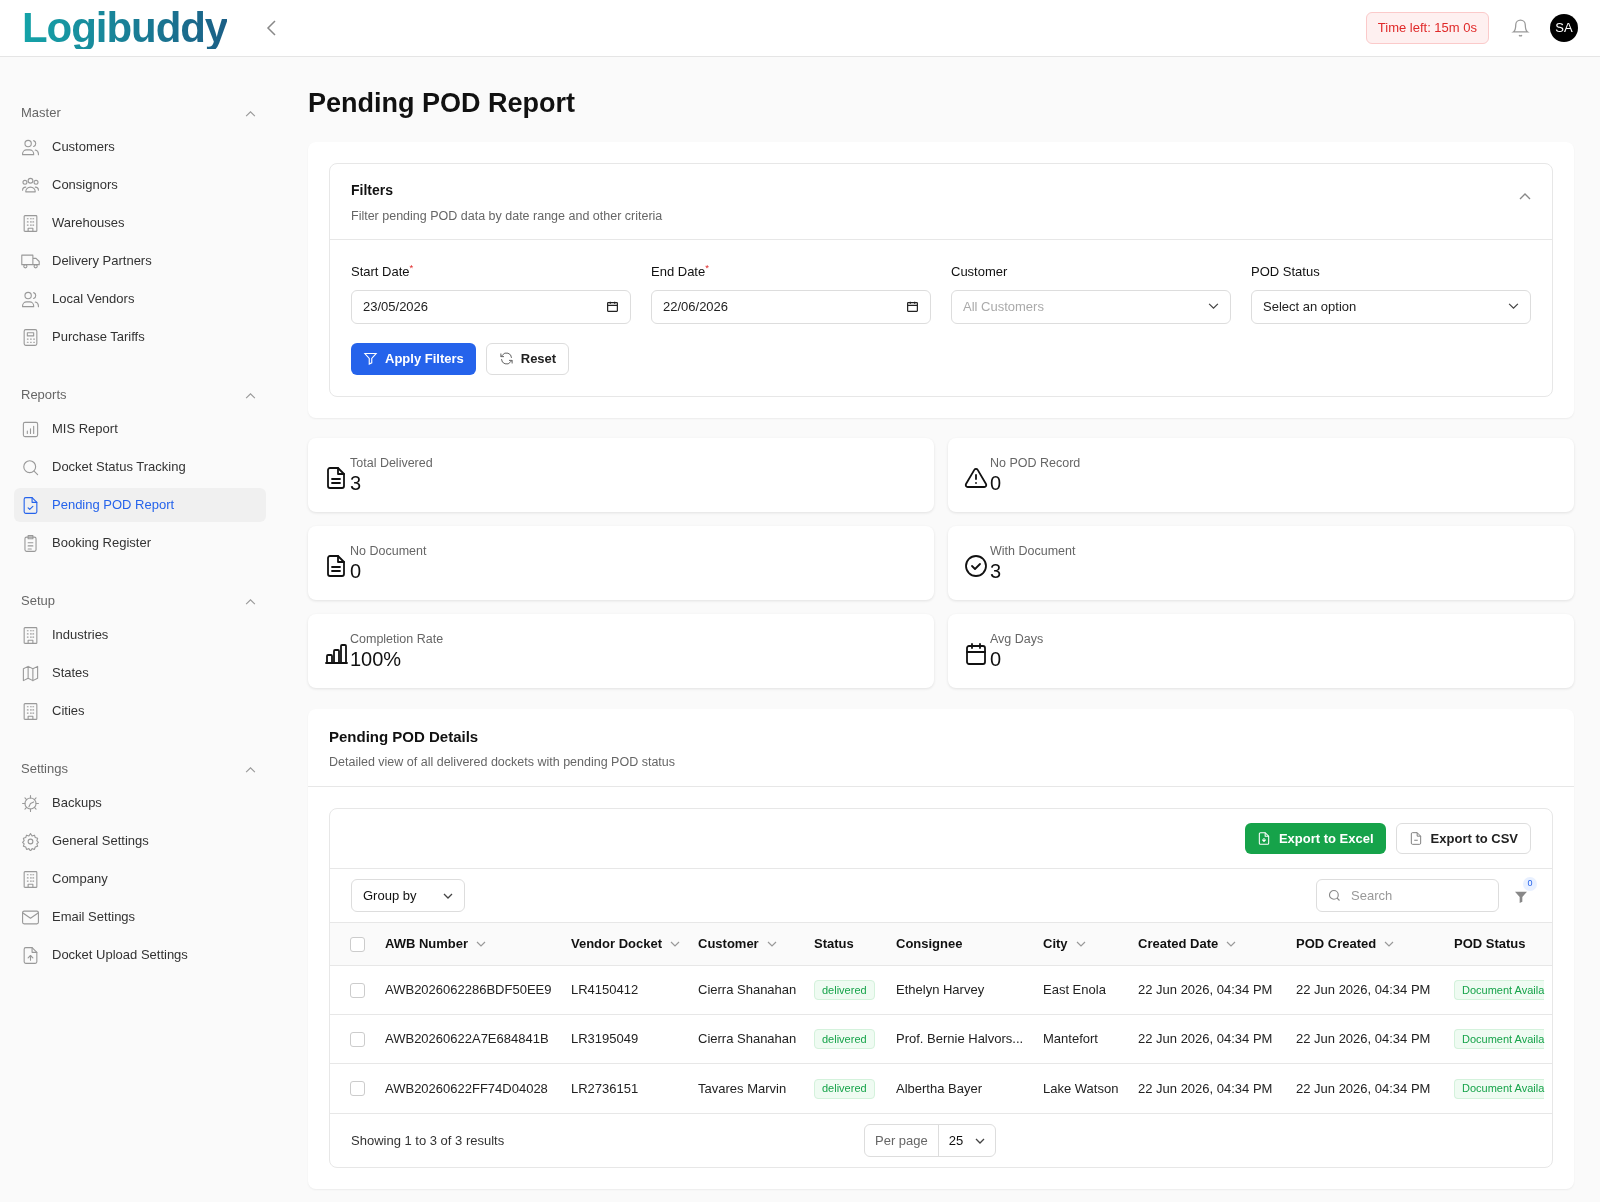 This screenshot has width=1600, height=1202. What do you see at coordinates (1033, 550) in the screenshot?
I see `stat-label: With Document` at bounding box center [1033, 550].